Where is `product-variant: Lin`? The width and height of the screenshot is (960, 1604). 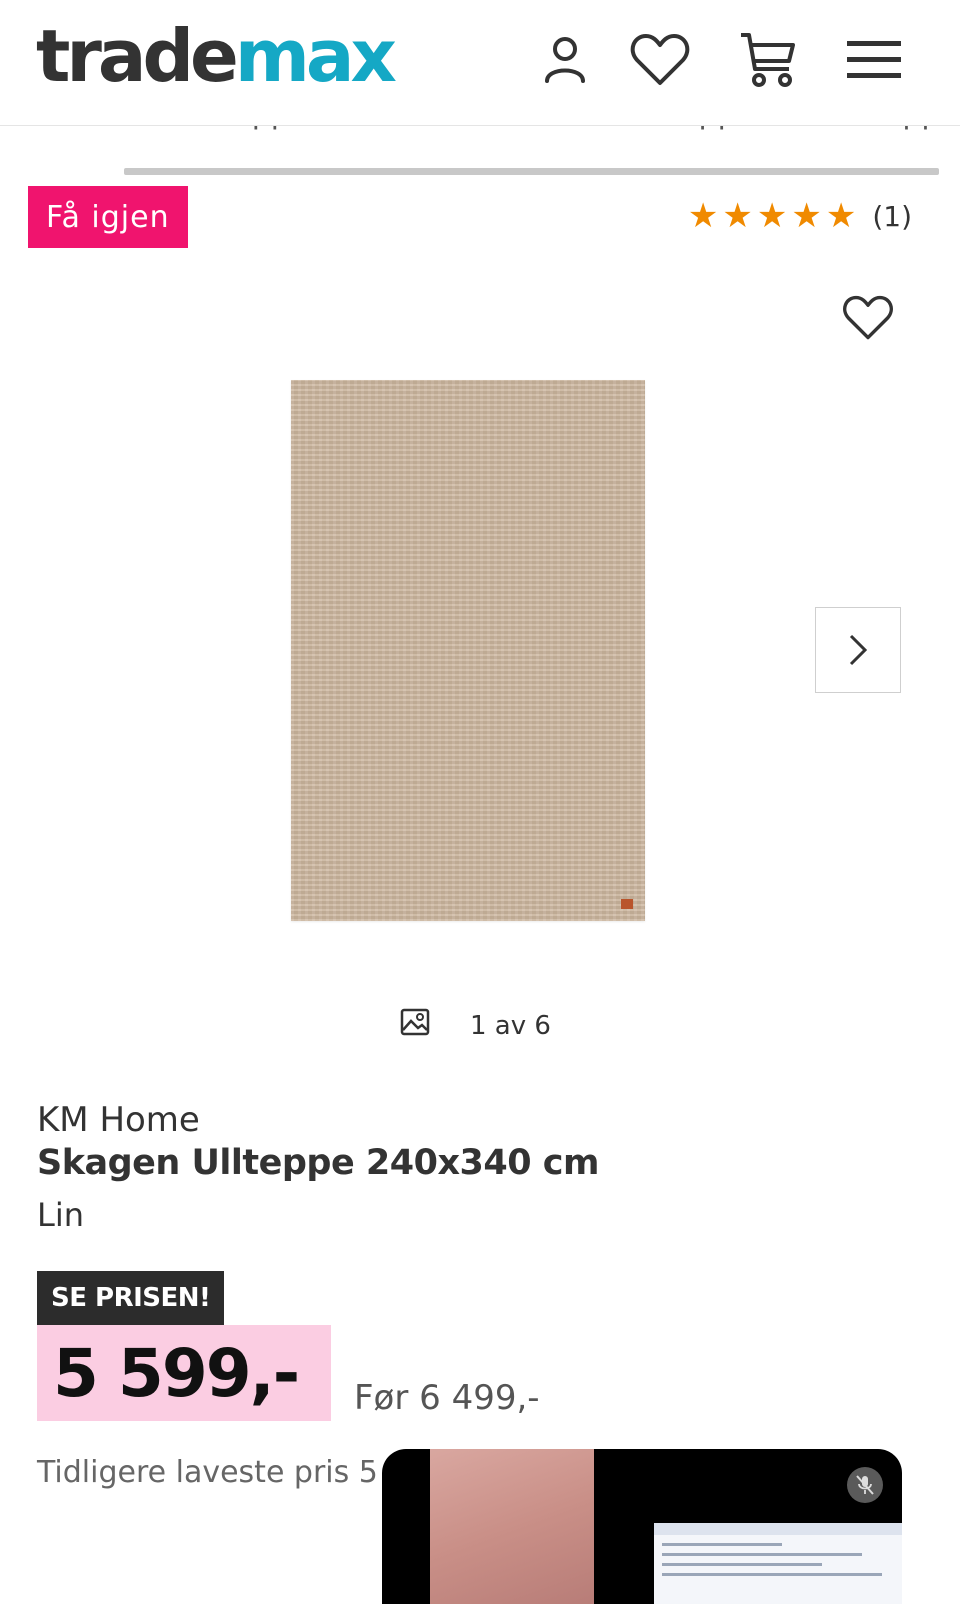
product-variant: Lin is located at coordinates (60, 1215).